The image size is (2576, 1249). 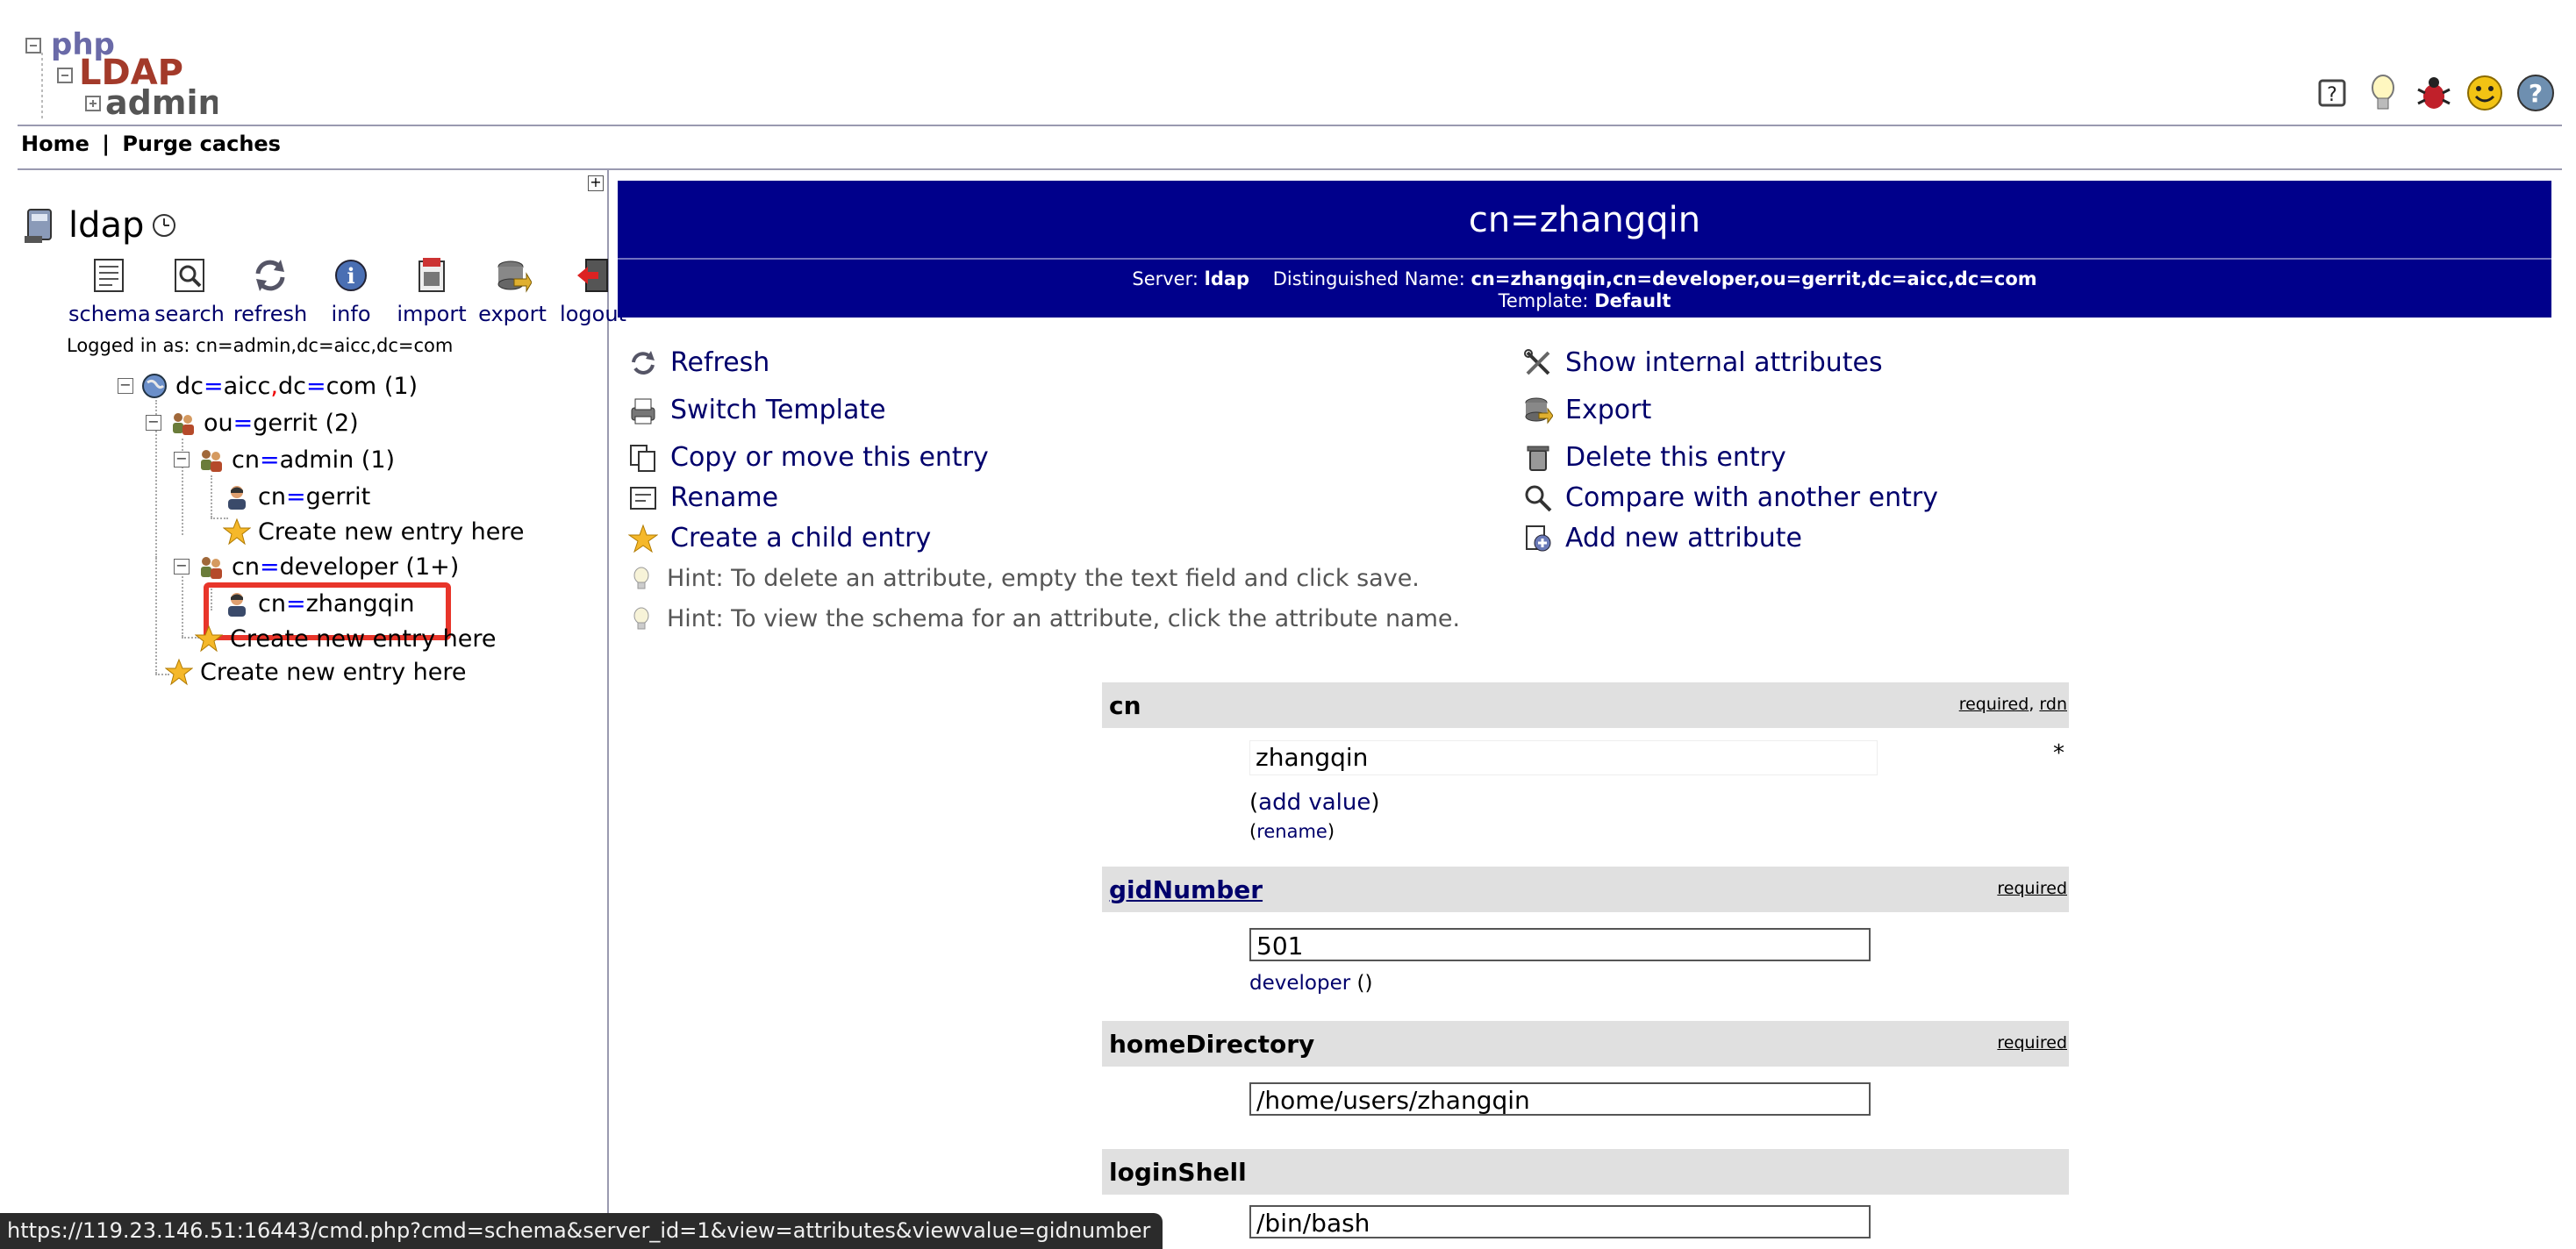 I want to click on attr-name-cn: cn, so click(x=1125, y=705).